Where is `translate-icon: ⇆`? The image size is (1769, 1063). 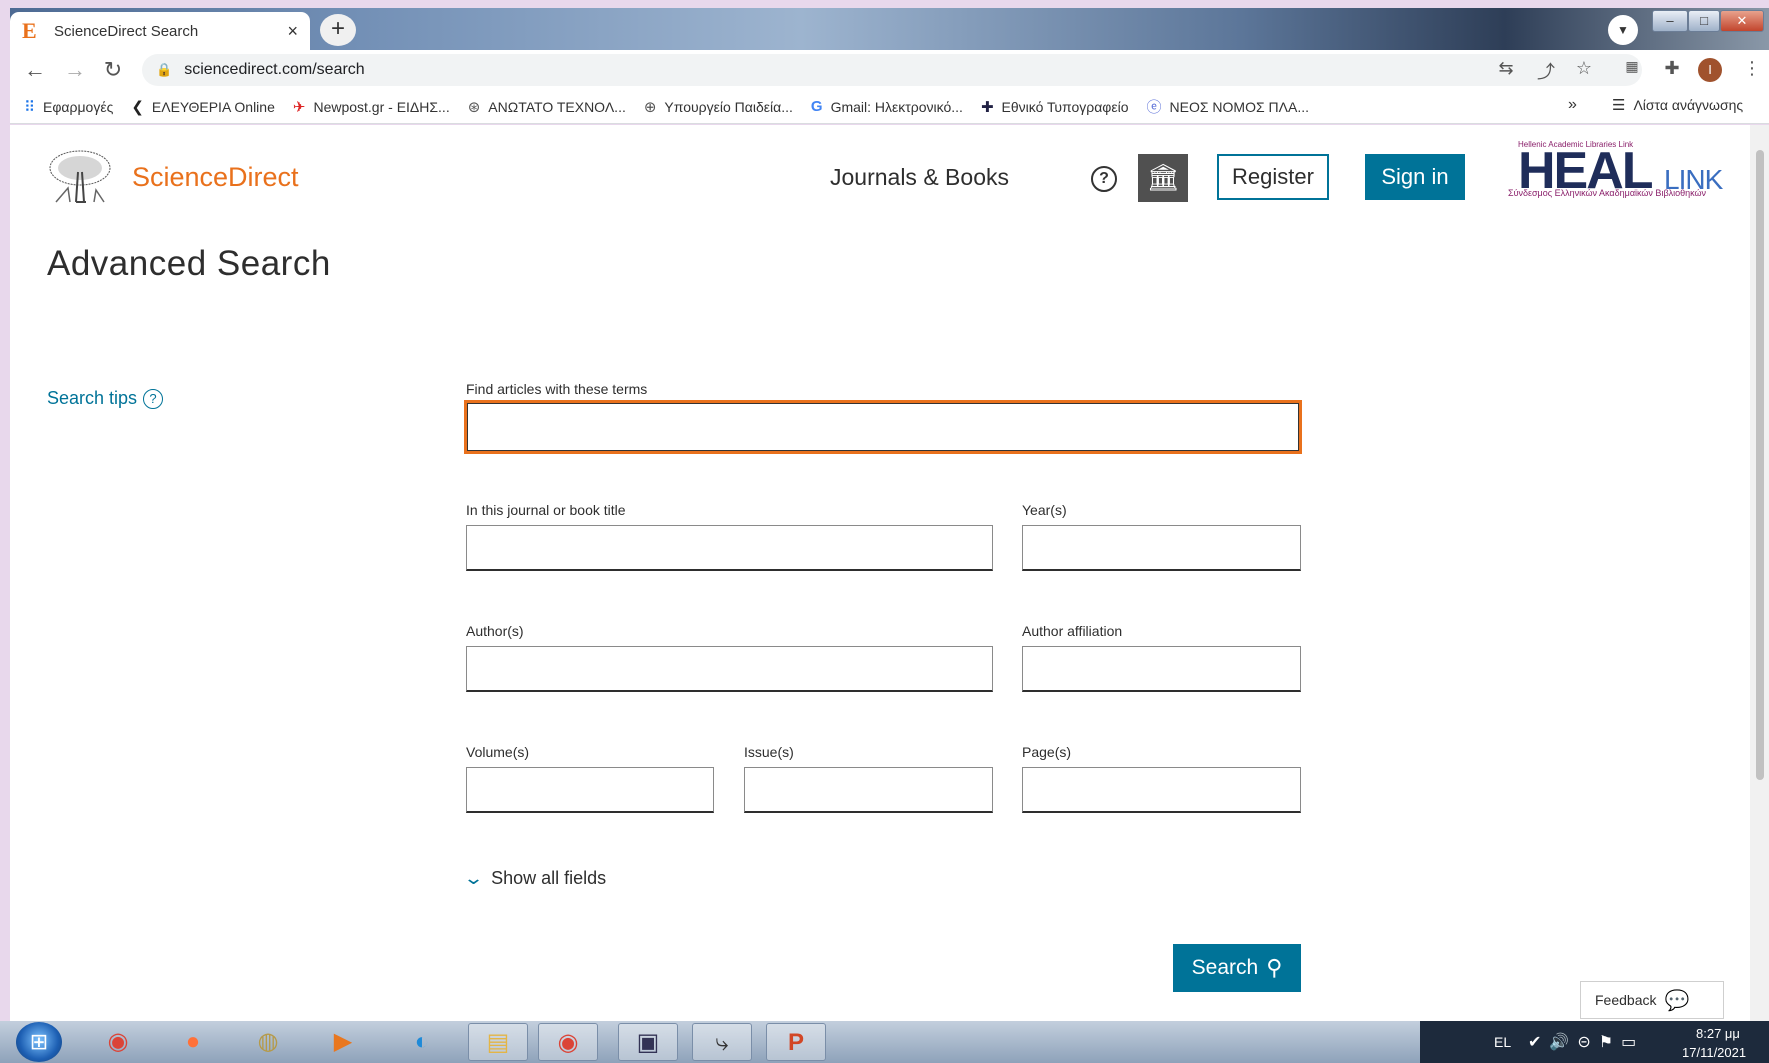 translate-icon: ⇆ is located at coordinates (1506, 68).